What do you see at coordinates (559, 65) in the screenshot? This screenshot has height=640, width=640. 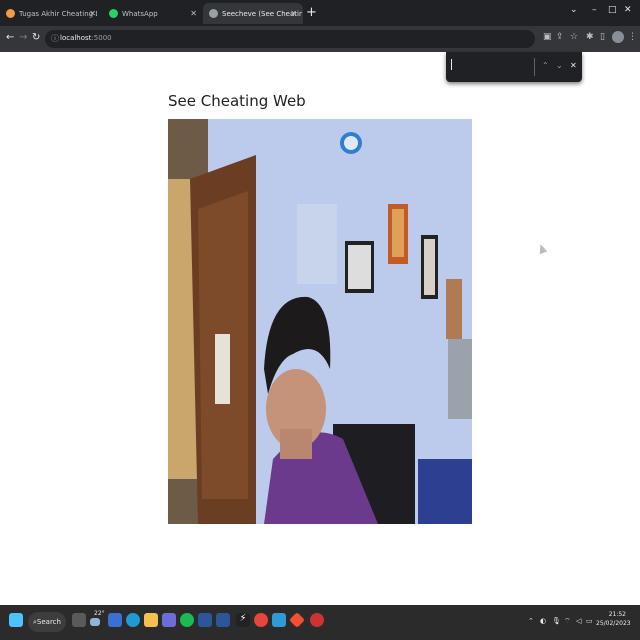 I see `find-next-icon: ⌄` at bounding box center [559, 65].